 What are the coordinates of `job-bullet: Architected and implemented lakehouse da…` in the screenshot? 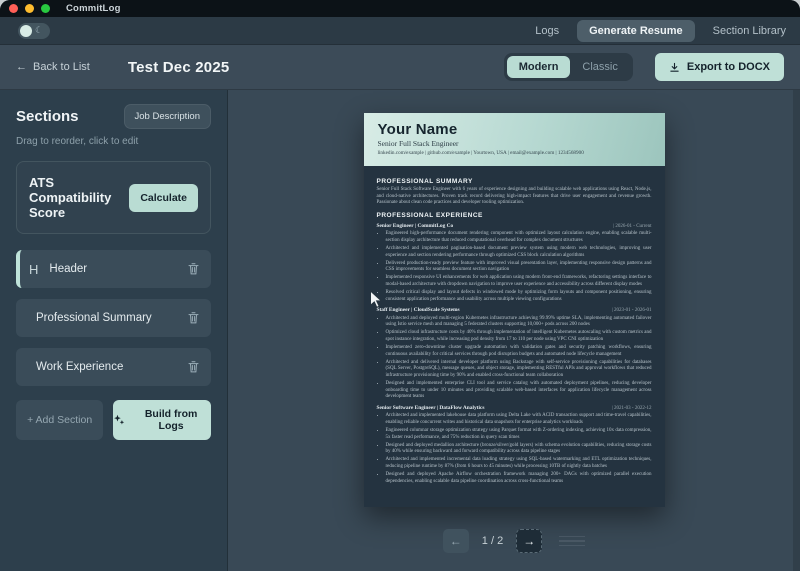 It's located at (519, 419).